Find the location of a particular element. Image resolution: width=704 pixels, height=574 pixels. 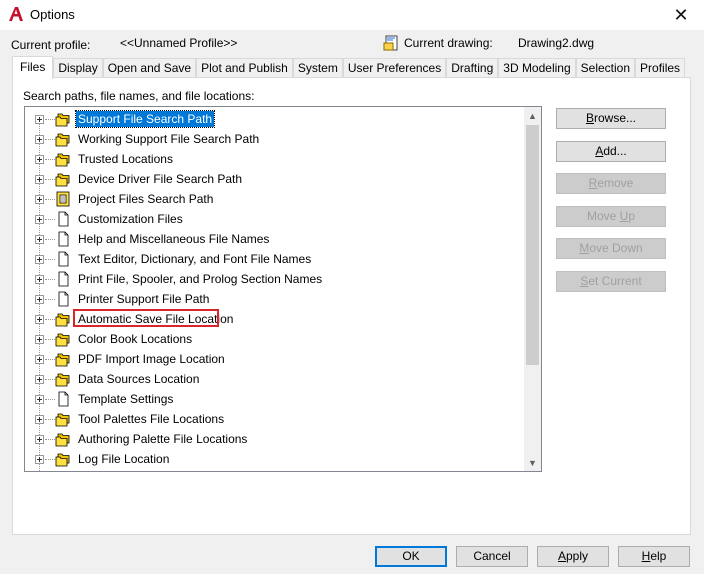

move-up-button: Move Up is located at coordinates (611, 216).